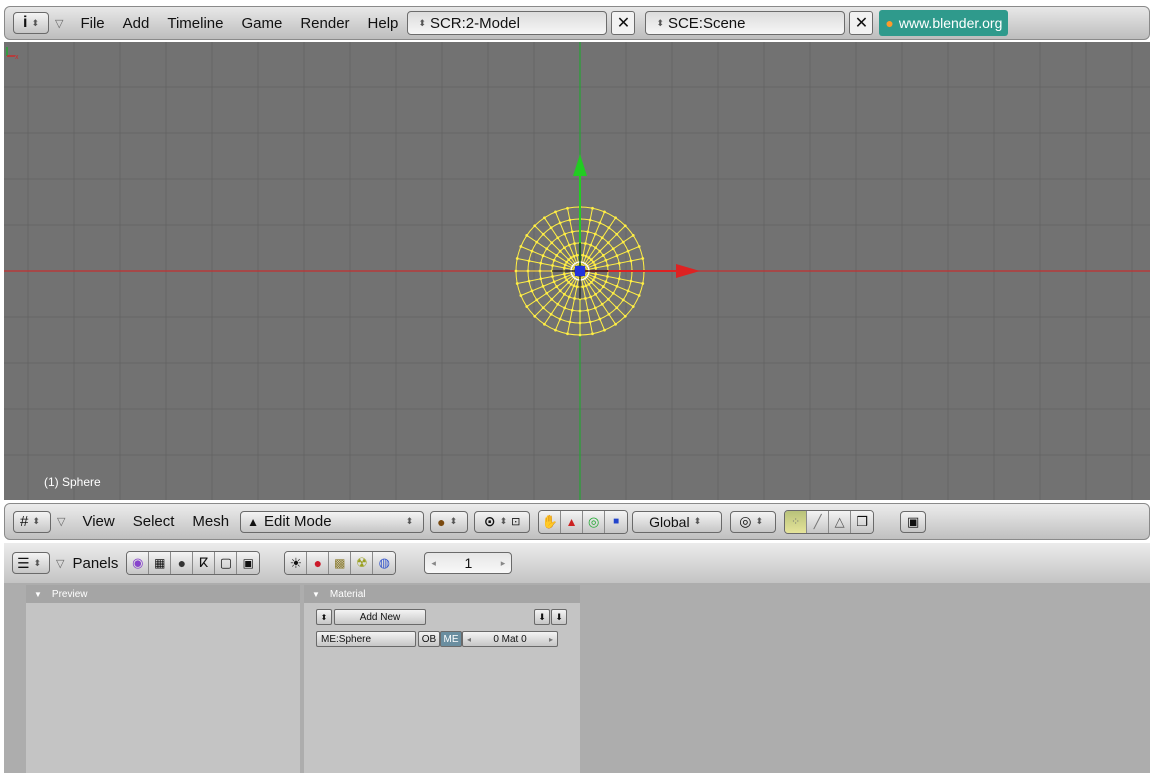  I want to click on proportional-edit-button: ◎ ⬍, so click(753, 521).